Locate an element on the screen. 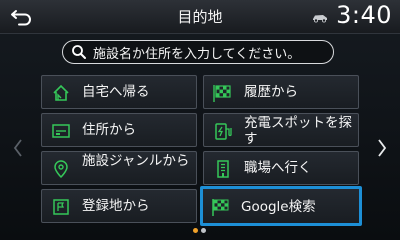 Image resolution: width=400 pixels, height=240 pixels. work-button: 職場へ行く is located at coordinates (281, 168).